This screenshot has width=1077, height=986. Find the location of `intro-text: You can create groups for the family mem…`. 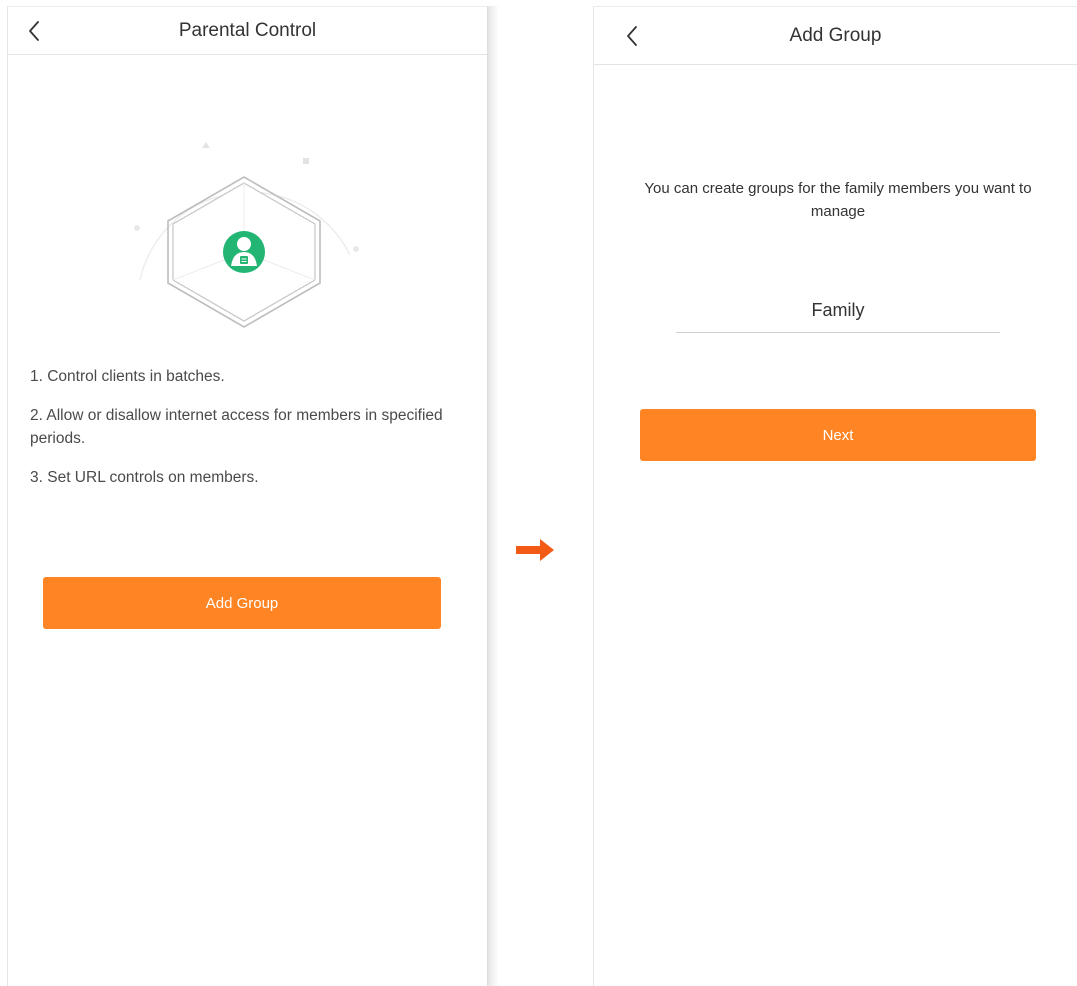

intro-text: You can create groups for the family mem… is located at coordinates (838, 200).